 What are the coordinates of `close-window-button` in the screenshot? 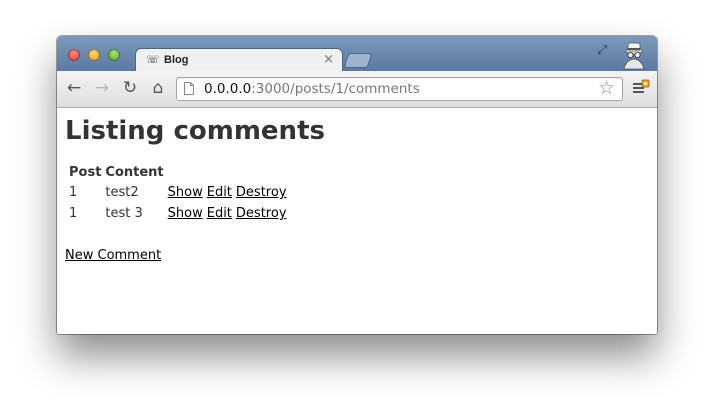 It's located at (74, 55).